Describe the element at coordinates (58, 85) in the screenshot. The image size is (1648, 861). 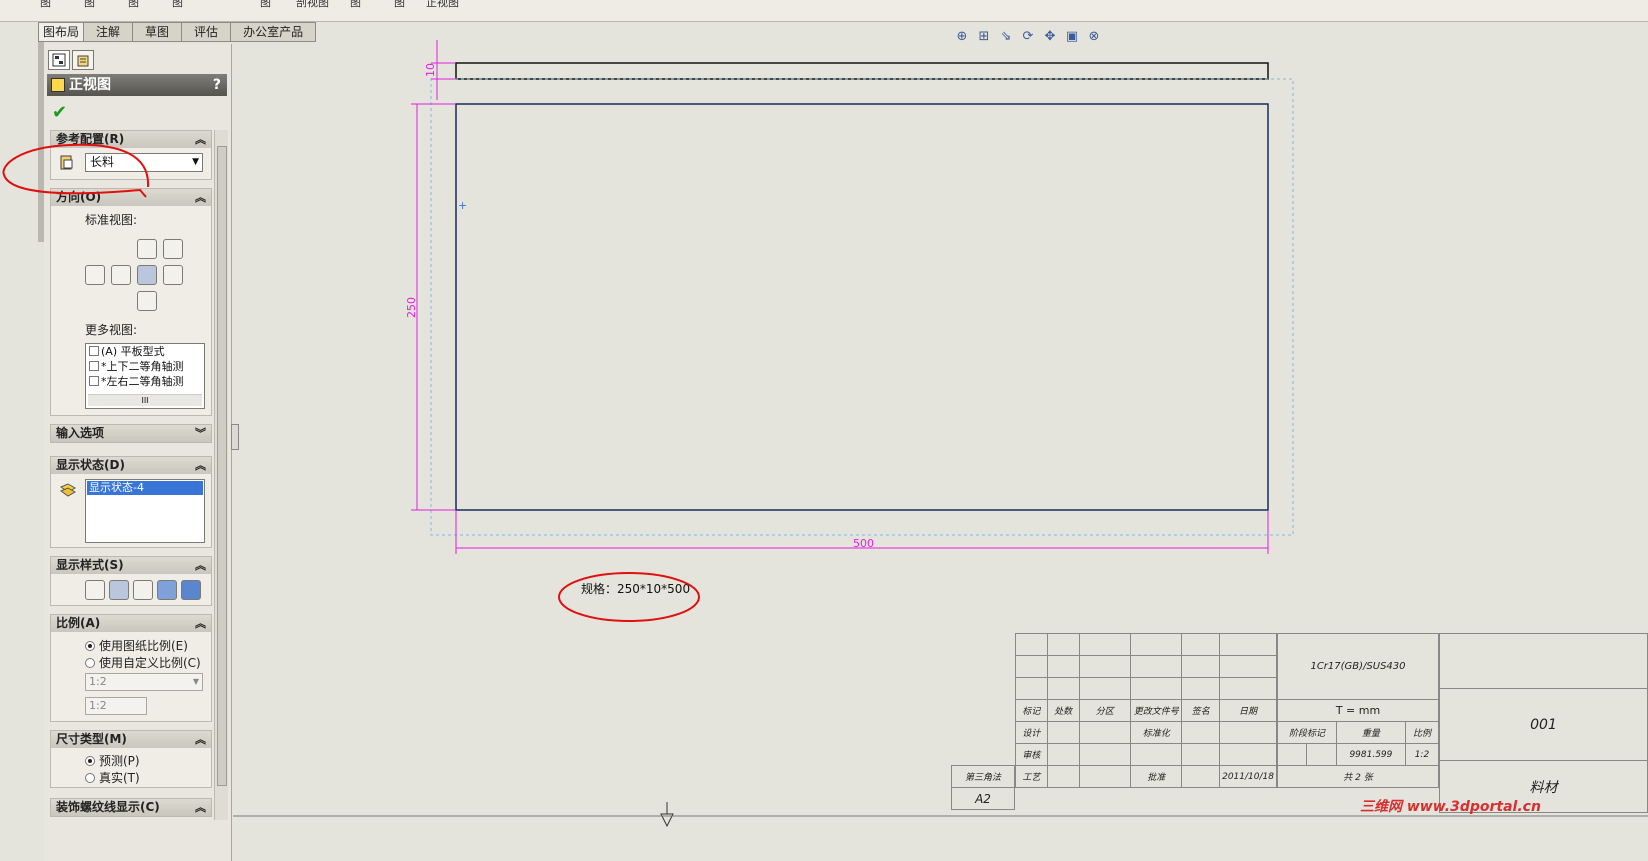
I see `view-icon` at that location.